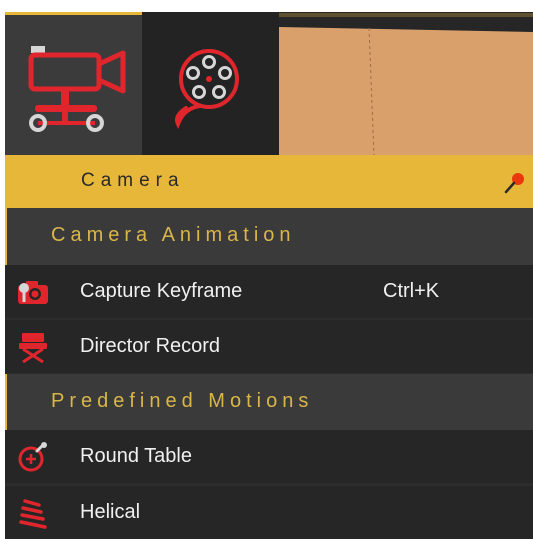 The image size is (533, 539). What do you see at coordinates (182, 401) in the screenshot?
I see `section-title: Predefined Motions` at bounding box center [182, 401].